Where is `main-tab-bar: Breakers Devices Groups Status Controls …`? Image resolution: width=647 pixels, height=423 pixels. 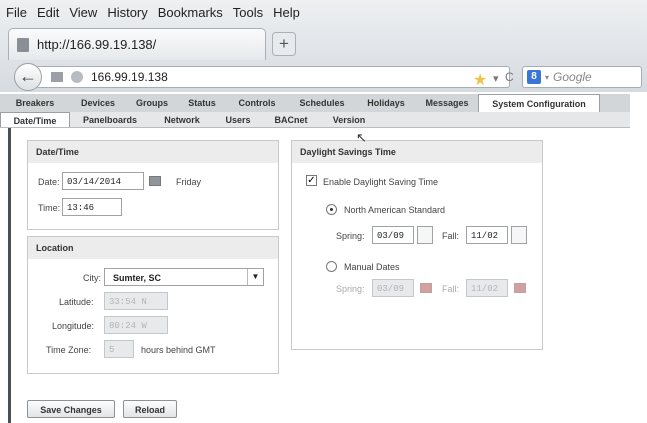
main-tab-bar: Breakers Devices Groups Status Controls … is located at coordinates (315, 103).